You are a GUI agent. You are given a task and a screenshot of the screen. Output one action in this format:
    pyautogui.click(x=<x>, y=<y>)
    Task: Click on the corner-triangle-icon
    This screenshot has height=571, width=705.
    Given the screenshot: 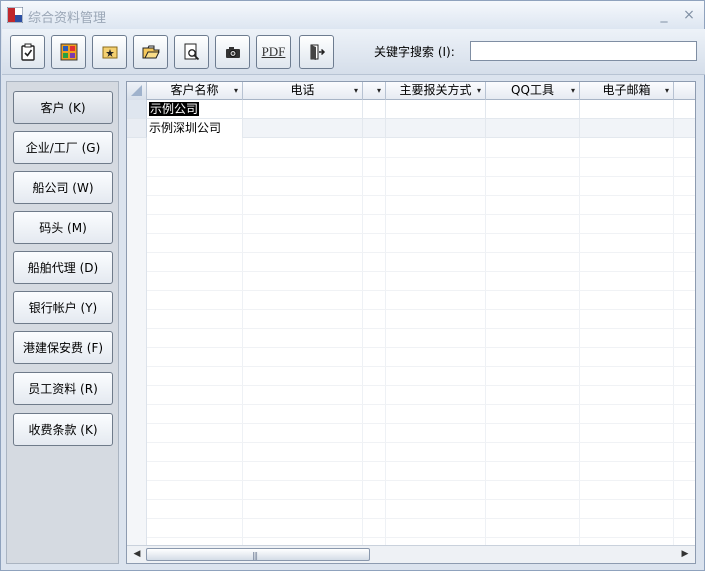 What is the action you would take?
    pyautogui.click(x=136, y=90)
    